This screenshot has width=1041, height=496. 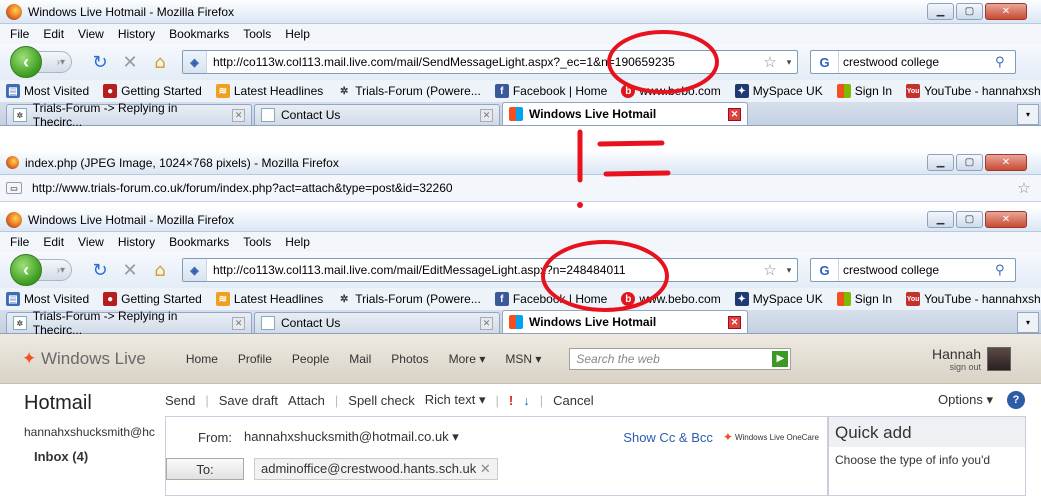 What do you see at coordinates (100, 270) in the screenshot?
I see `reload-icon: ↻` at bounding box center [100, 270].